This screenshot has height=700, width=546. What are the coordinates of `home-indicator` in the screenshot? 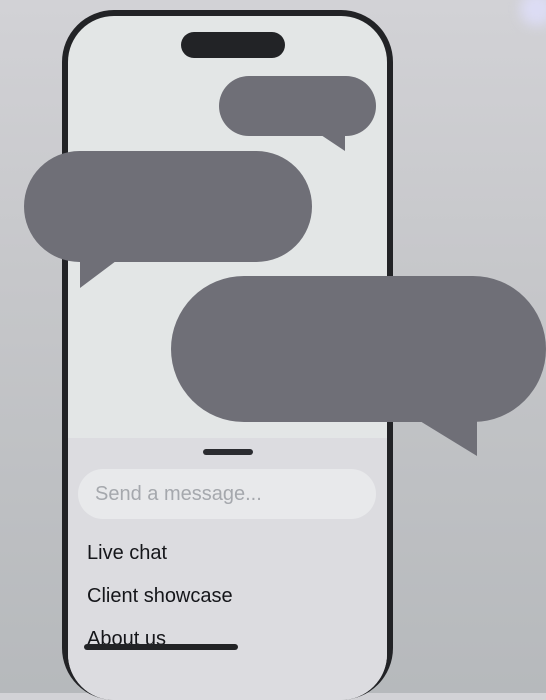 It's located at (161, 647).